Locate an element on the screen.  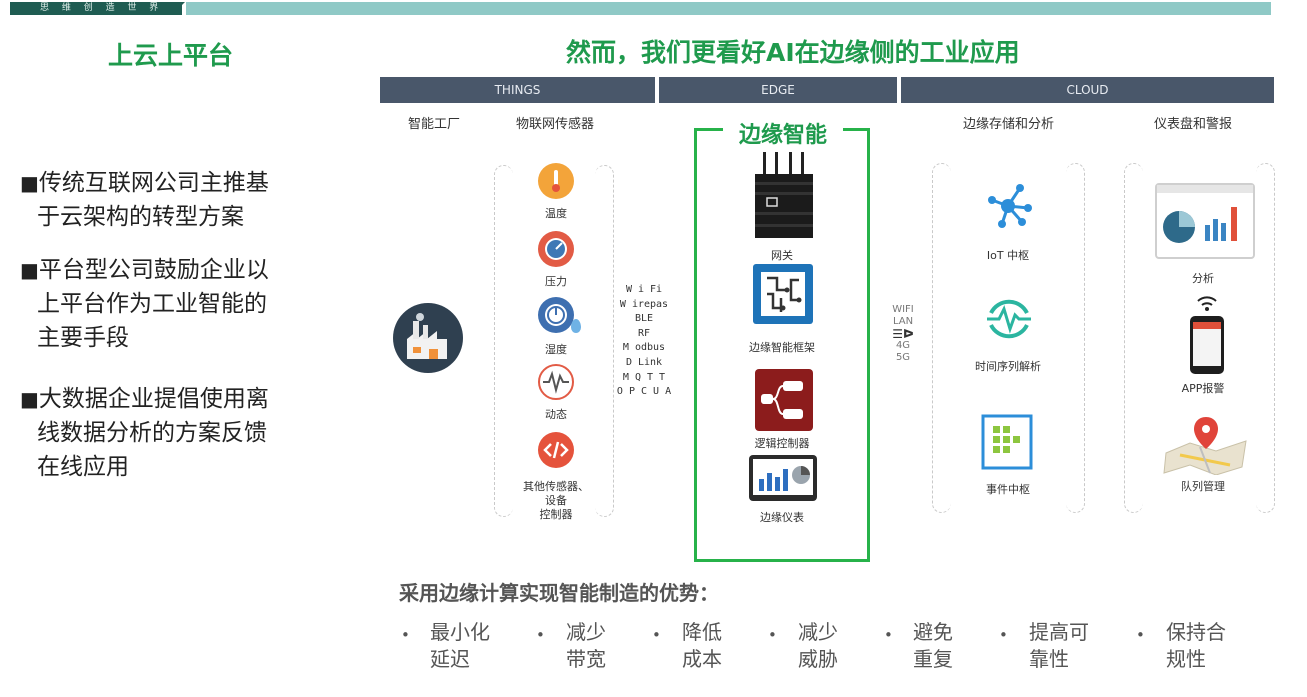
protocol-item: W i Fi is located at coordinates (644, 289).